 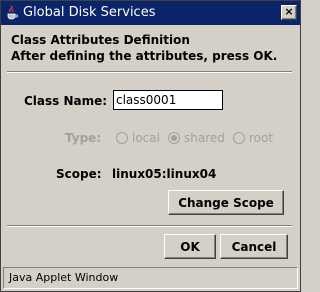 I want to click on type-radio-shared, so click(x=174, y=138).